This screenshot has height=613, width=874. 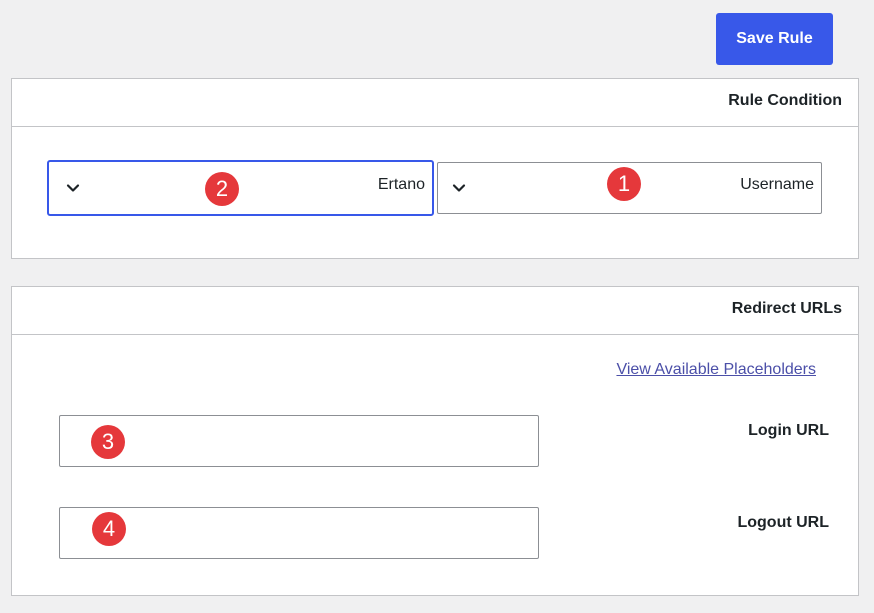 What do you see at coordinates (222, 189) in the screenshot?
I see `annotation-badge-2: 2` at bounding box center [222, 189].